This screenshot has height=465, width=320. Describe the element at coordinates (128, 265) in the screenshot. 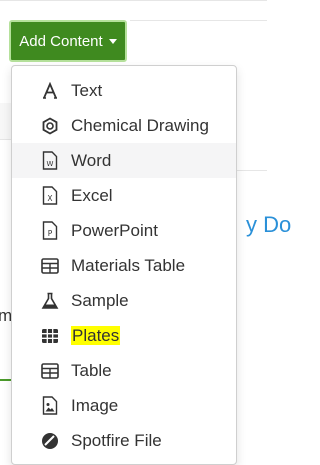

I see `menu-item-label: Materials Table` at that location.